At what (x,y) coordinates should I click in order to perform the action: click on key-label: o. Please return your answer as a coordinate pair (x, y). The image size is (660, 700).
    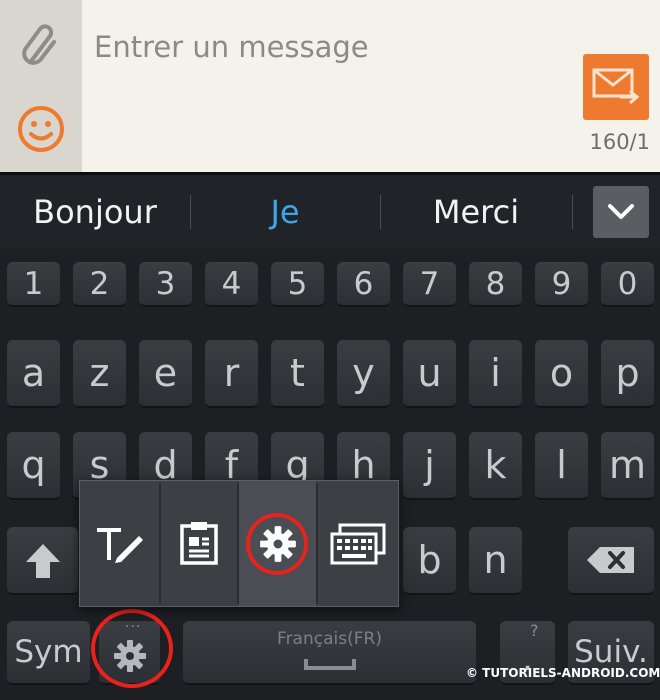
    Looking at the image, I should click on (561, 373).